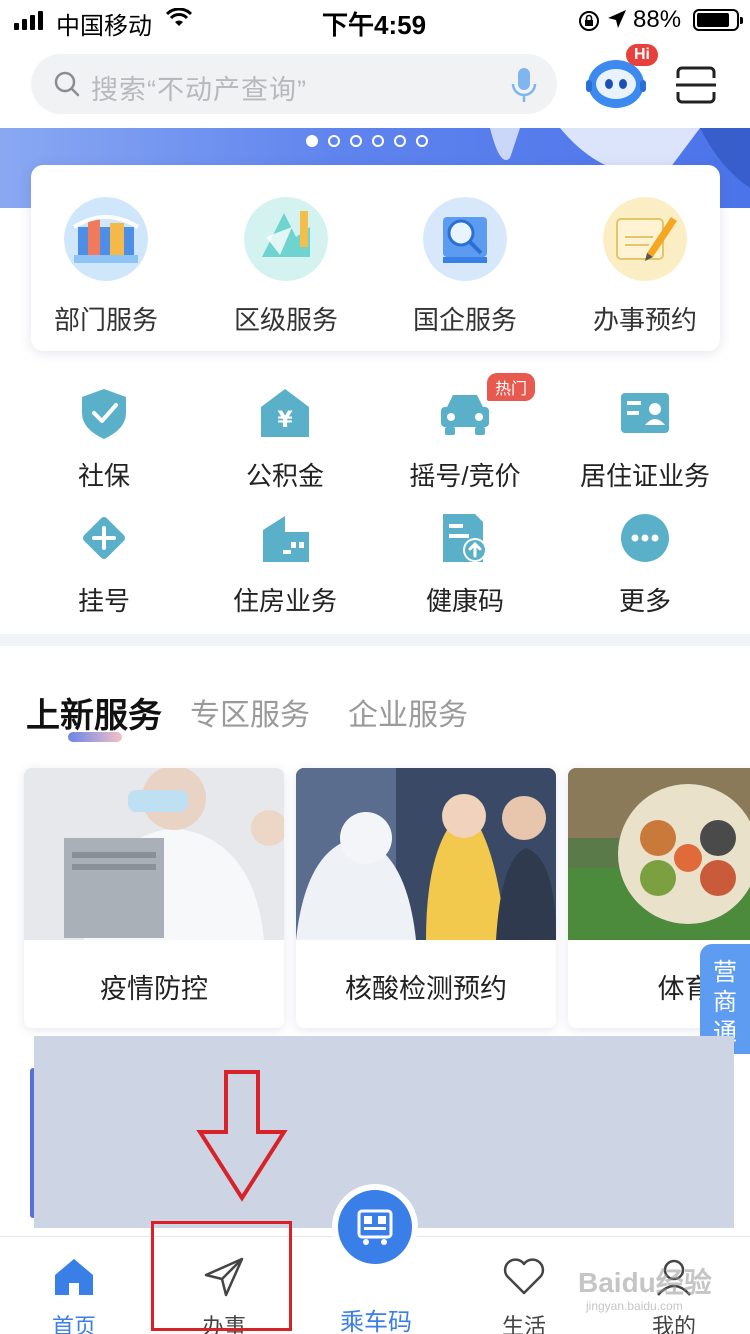 The height and width of the screenshot is (1334, 750). I want to click on service-card-epidemic: 疫情防控, so click(154, 898).